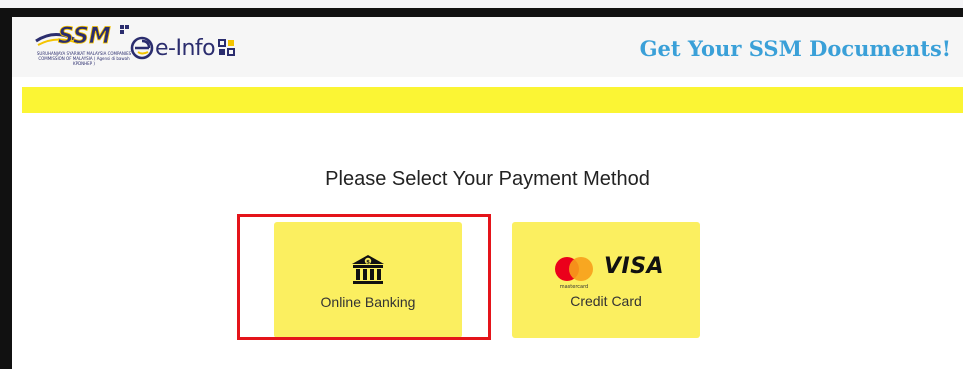 This screenshot has width=963, height=369. Describe the element at coordinates (634, 266) in the screenshot. I see `visa-logo: VISA` at that location.